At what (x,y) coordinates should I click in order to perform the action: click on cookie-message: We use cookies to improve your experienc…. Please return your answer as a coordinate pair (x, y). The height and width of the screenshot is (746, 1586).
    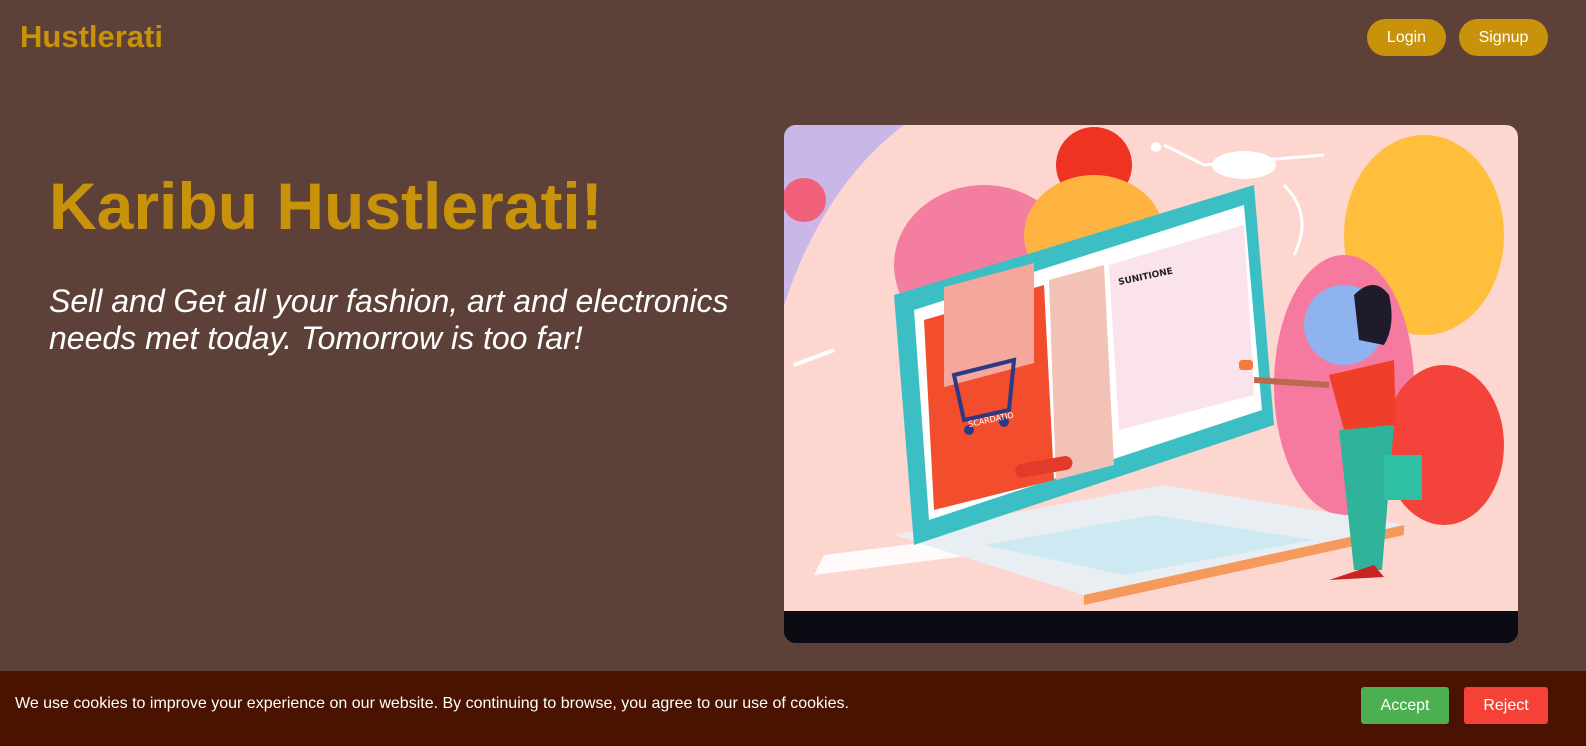
    Looking at the image, I should click on (432, 703).